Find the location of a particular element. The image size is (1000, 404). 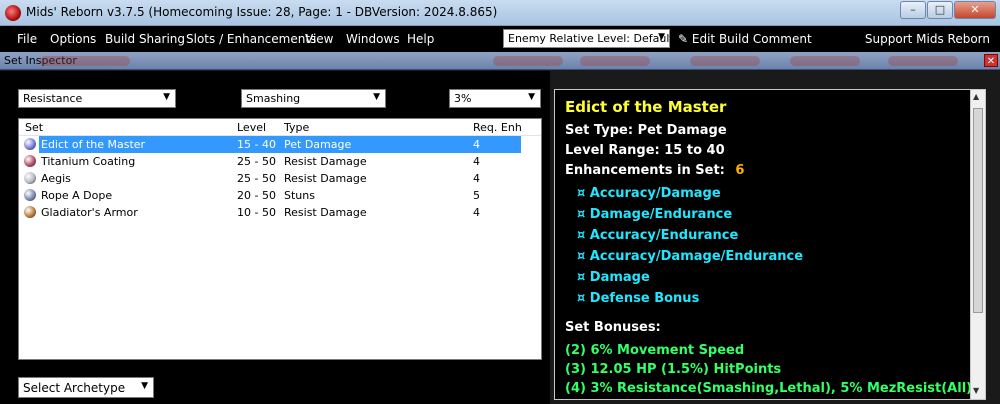

table-row: Gladiator's Armor 10 - 50 Resist Damage 4 is located at coordinates (280, 212).